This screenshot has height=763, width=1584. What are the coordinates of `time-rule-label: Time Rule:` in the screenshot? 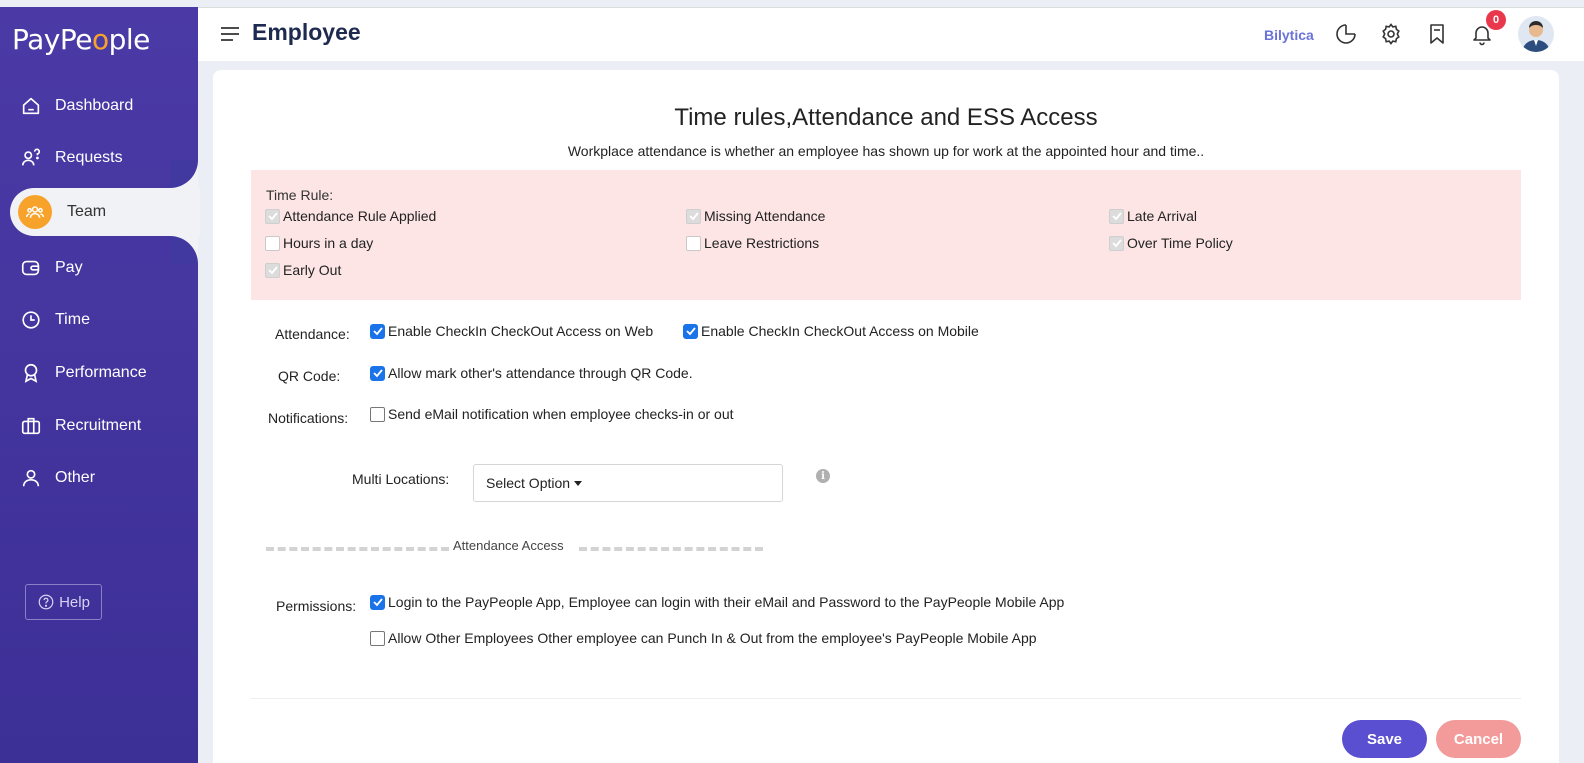 It's located at (300, 195).